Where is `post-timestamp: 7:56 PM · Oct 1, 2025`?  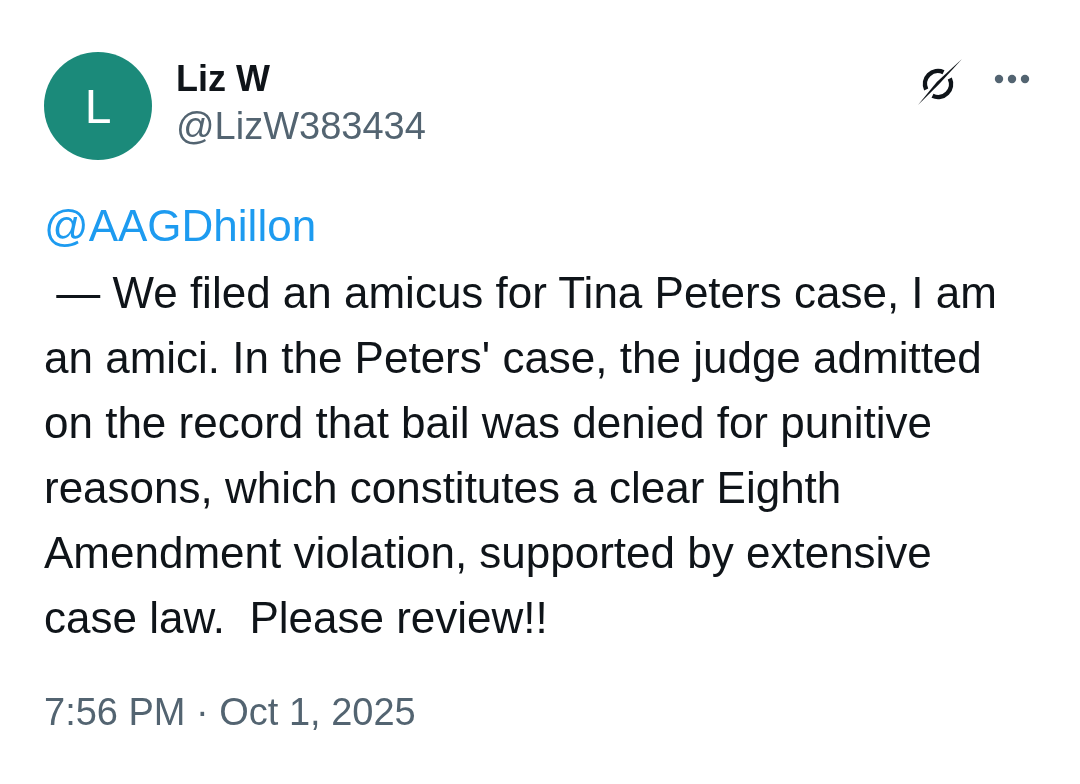
post-timestamp: 7:56 PM · Oct 1, 2025 is located at coordinates (230, 712).